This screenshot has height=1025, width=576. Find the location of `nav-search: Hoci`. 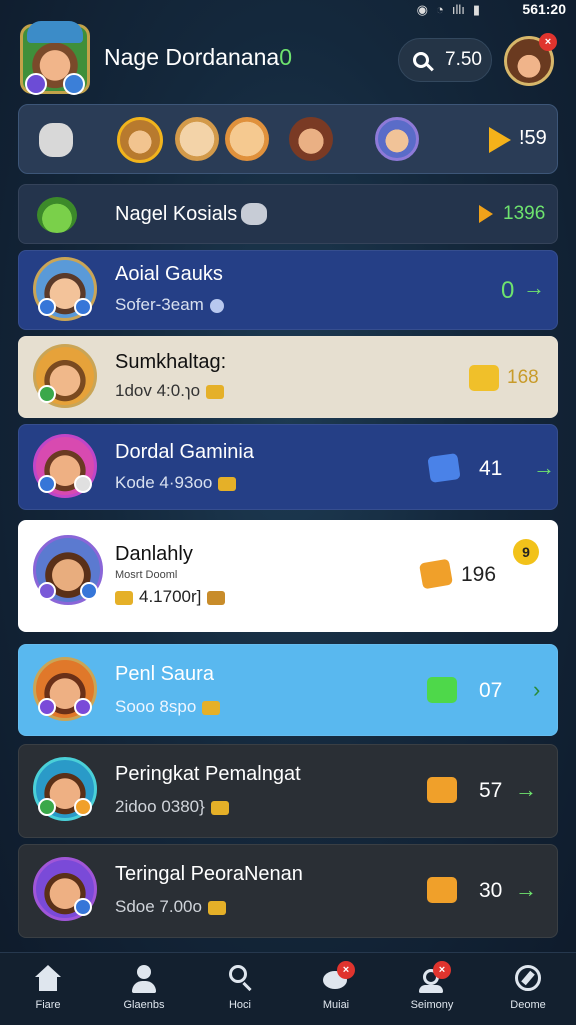

nav-search: Hoci is located at coordinates (240, 989).